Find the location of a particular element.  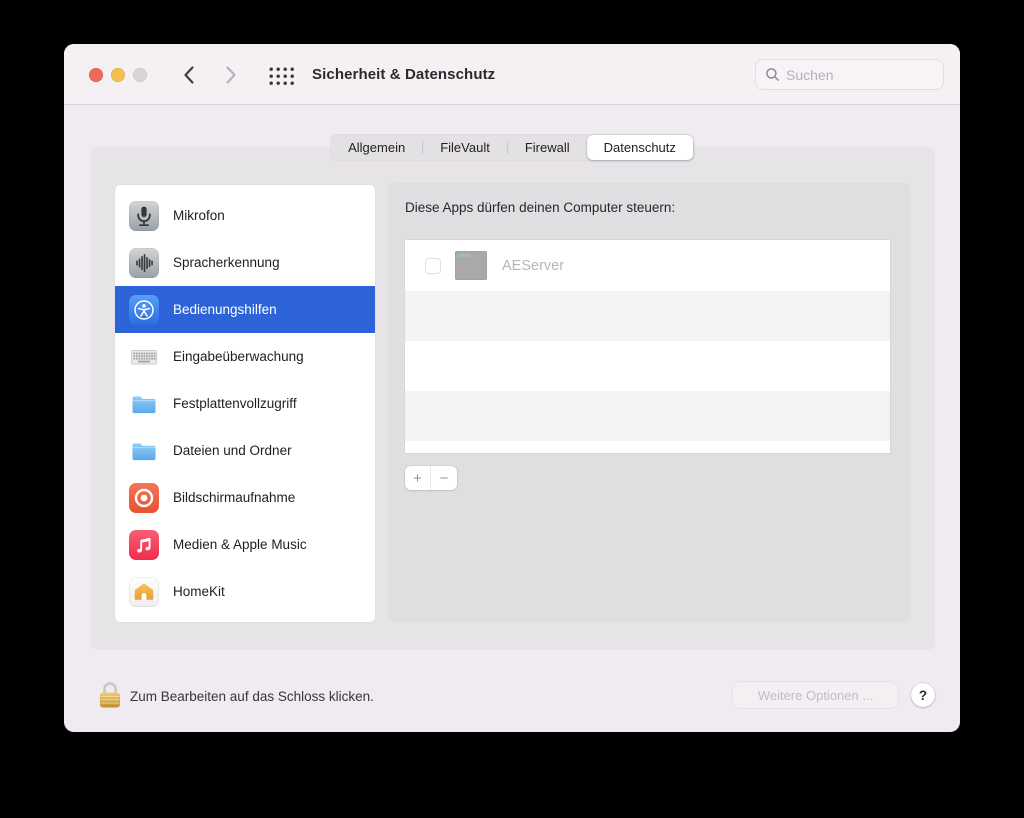

back-icon is located at coordinates (189, 75).